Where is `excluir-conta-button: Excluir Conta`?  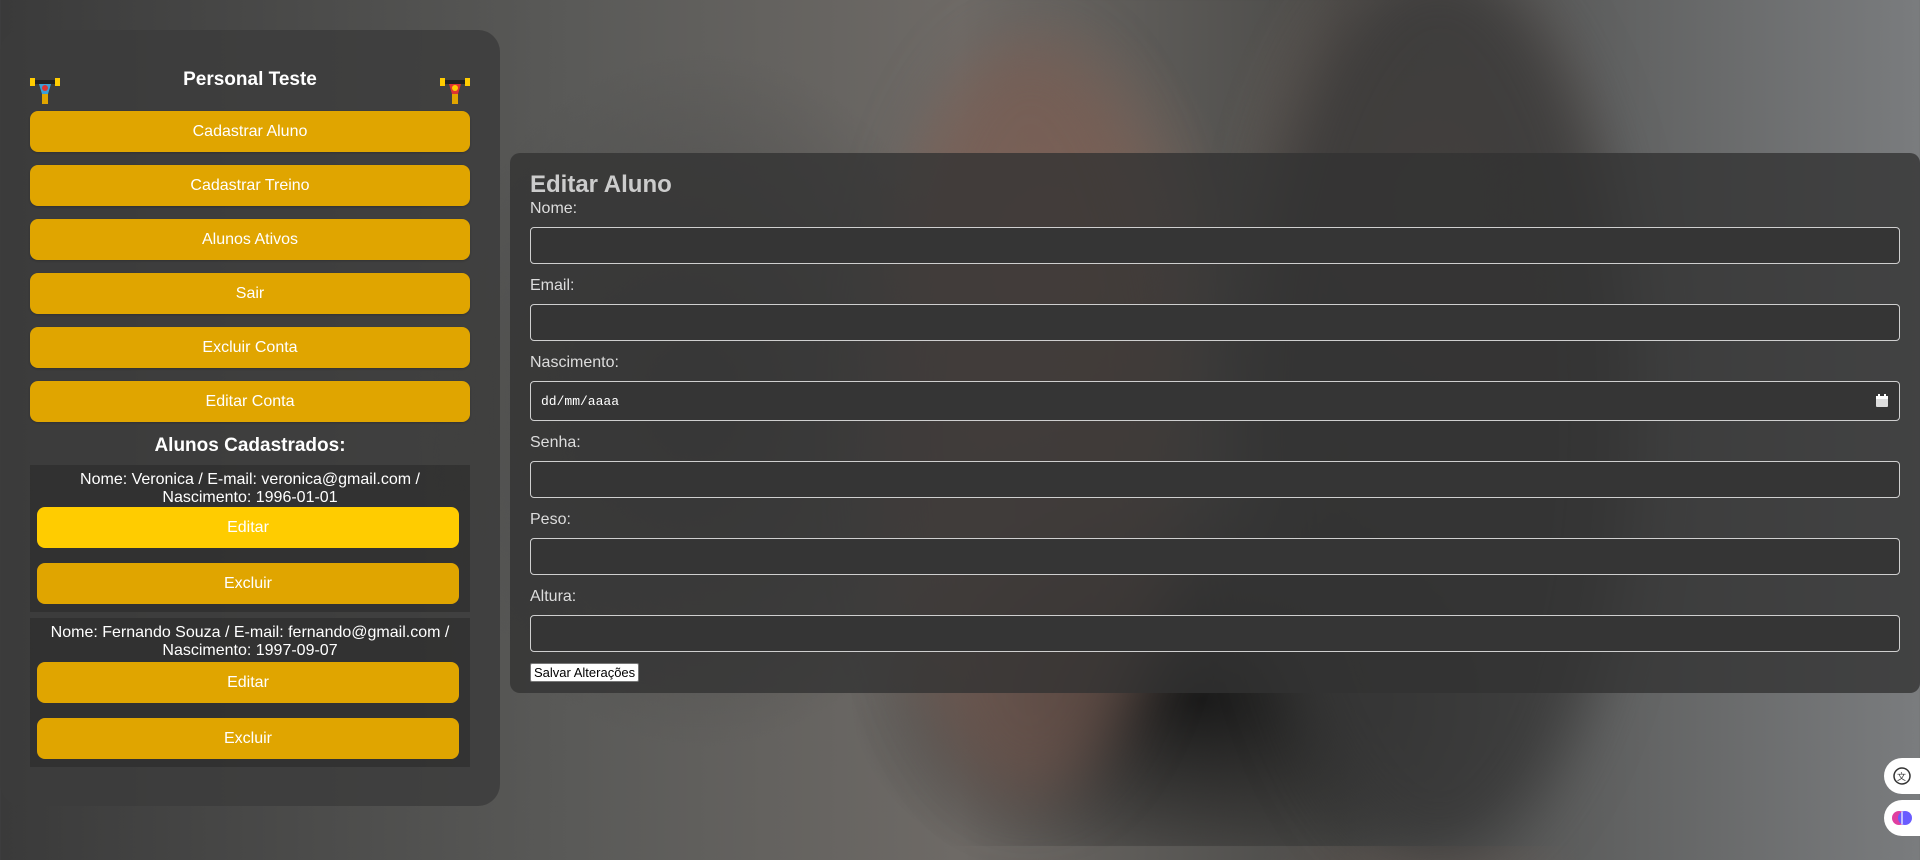
excluir-conta-button: Excluir Conta is located at coordinates (250, 347).